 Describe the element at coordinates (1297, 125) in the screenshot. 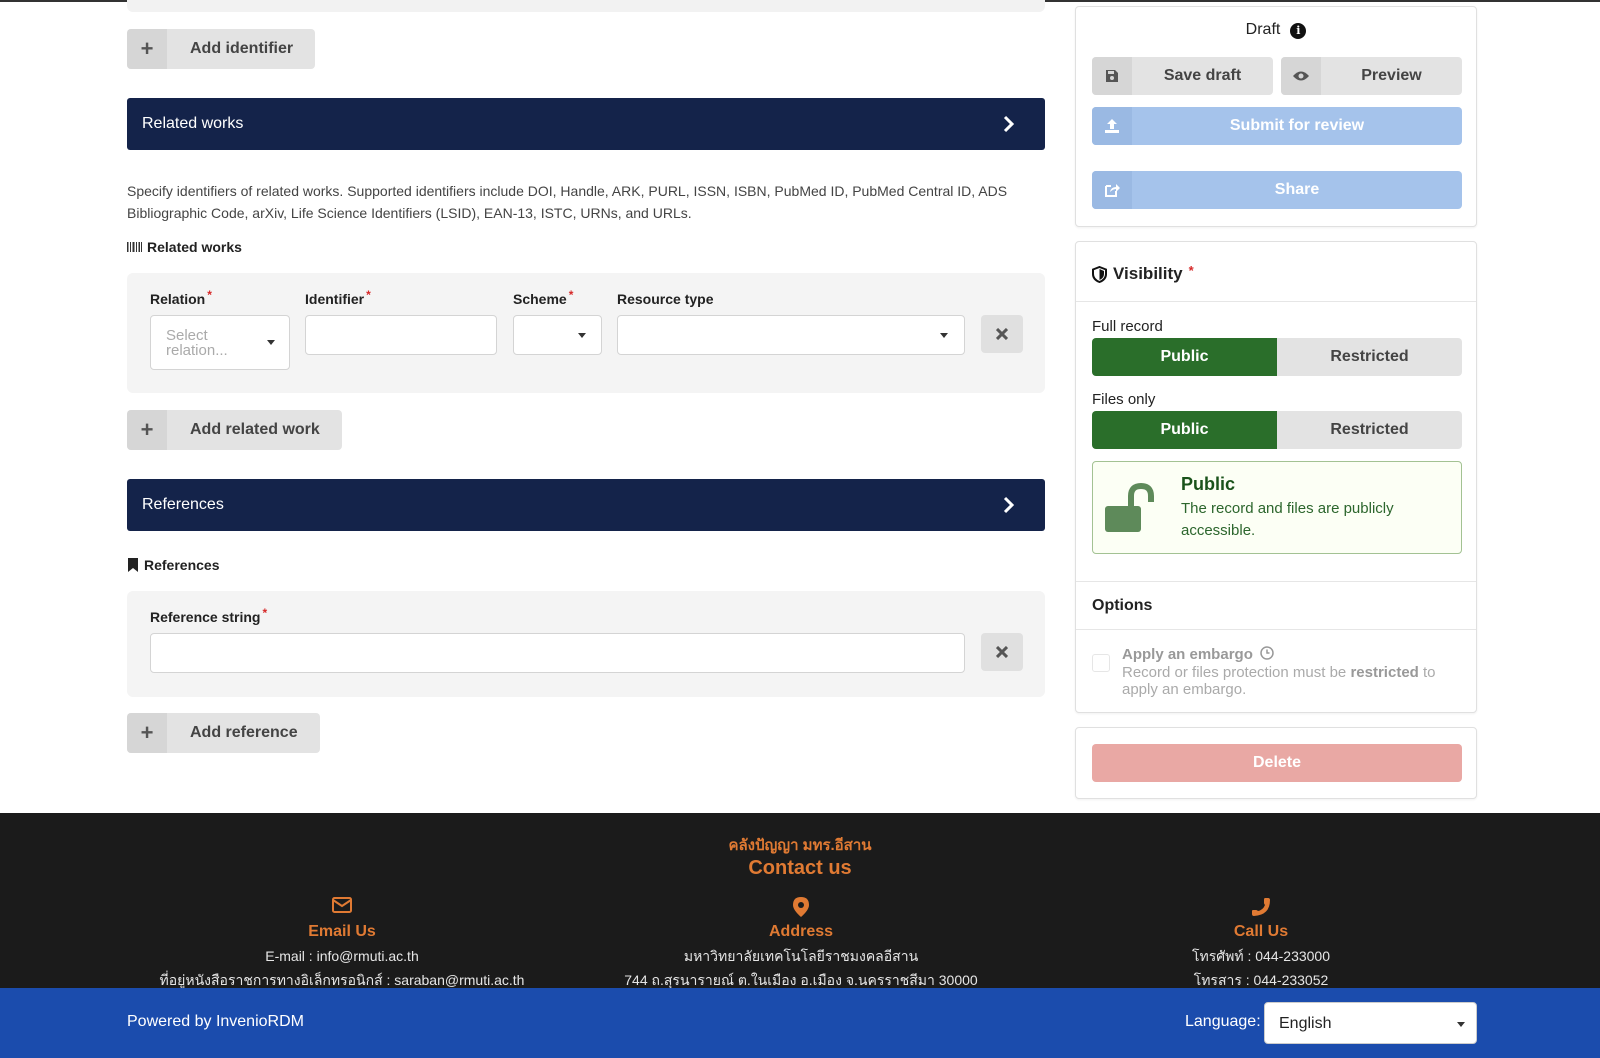

I see `submit-for-review-label: Submit for review` at that location.